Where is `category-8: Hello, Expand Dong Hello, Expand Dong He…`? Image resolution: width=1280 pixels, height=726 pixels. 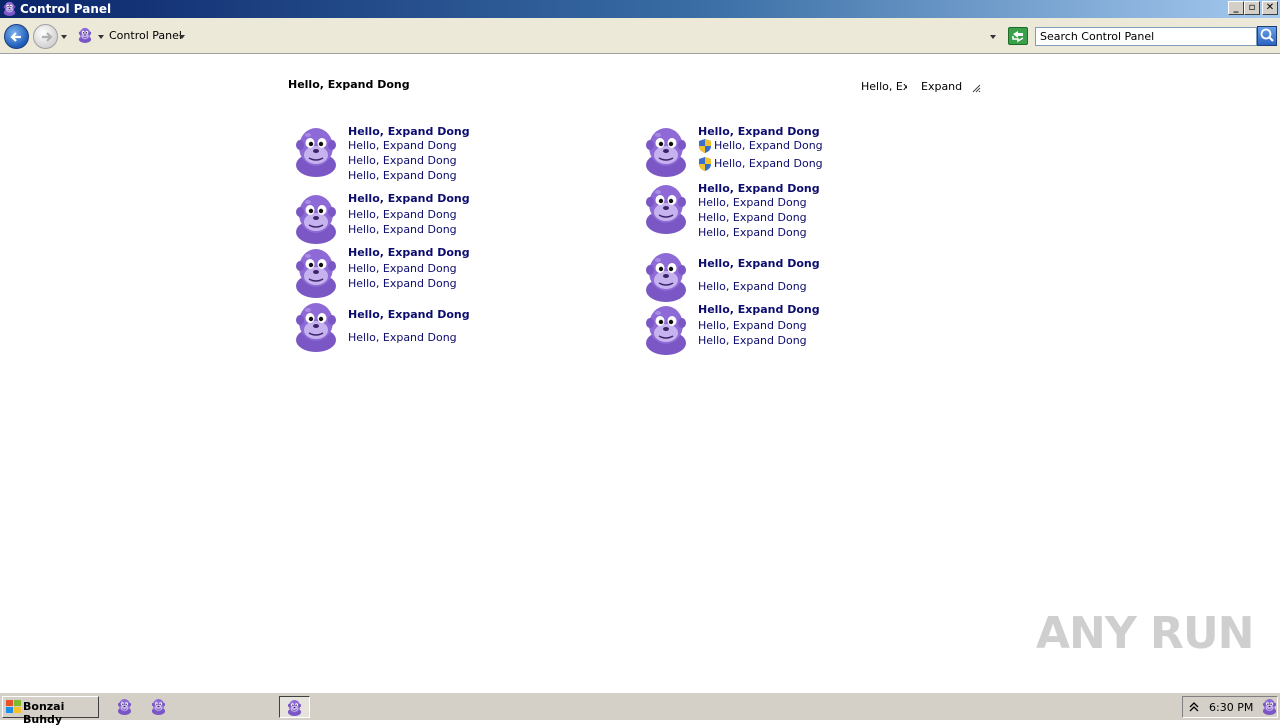 category-8: Hello, Expand Dong Hello, Expand Dong He… is located at coordinates (794, 331).